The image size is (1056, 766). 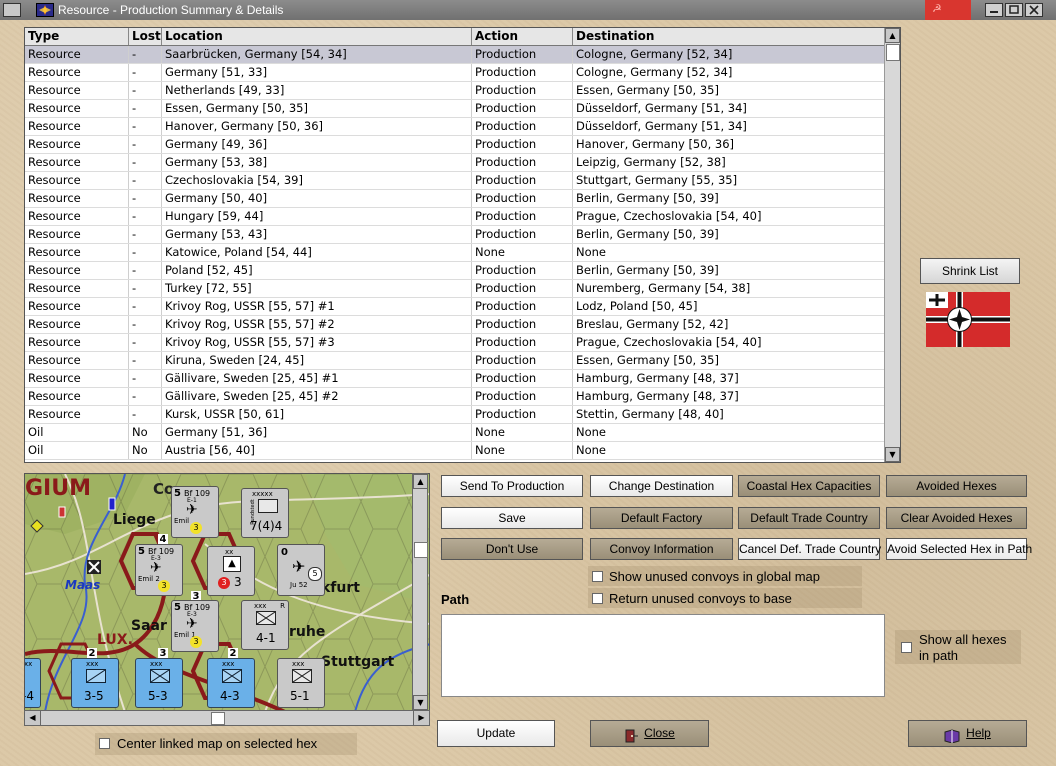 What do you see at coordinates (809, 549) in the screenshot?
I see `cancel-def-trade-country-button: Cancel Def. Trade Country` at bounding box center [809, 549].